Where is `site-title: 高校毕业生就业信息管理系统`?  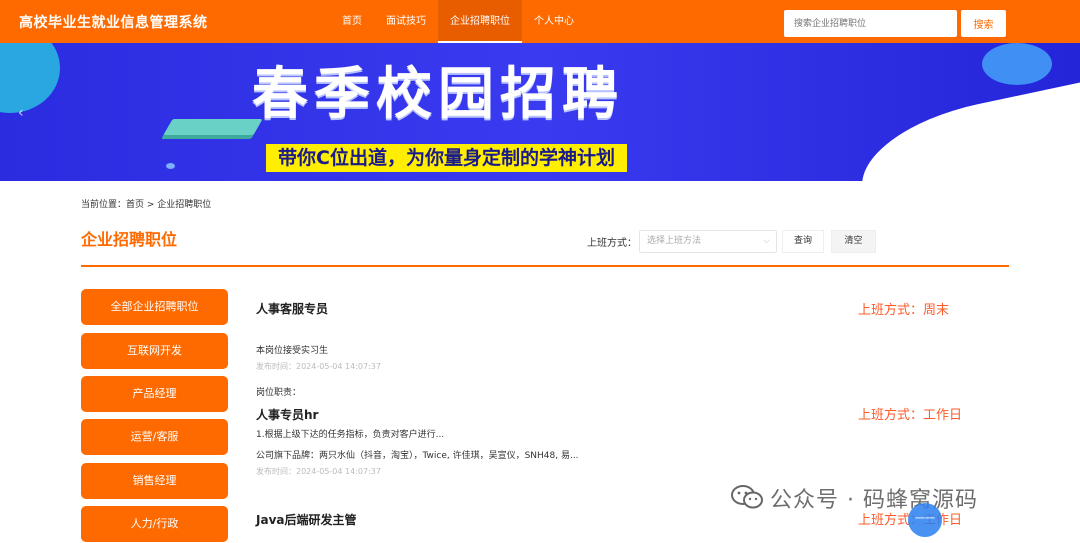 site-title: 高校毕业生就业信息管理系统 is located at coordinates (113, 22).